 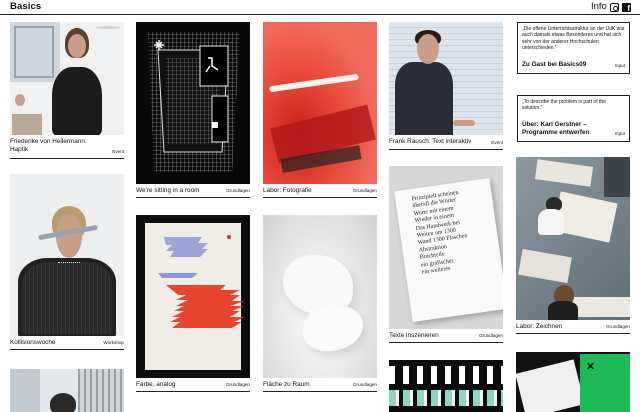 What do you see at coordinates (180, 191) in the screenshot?
I see `card-title: We’re sitting in a room` at bounding box center [180, 191].